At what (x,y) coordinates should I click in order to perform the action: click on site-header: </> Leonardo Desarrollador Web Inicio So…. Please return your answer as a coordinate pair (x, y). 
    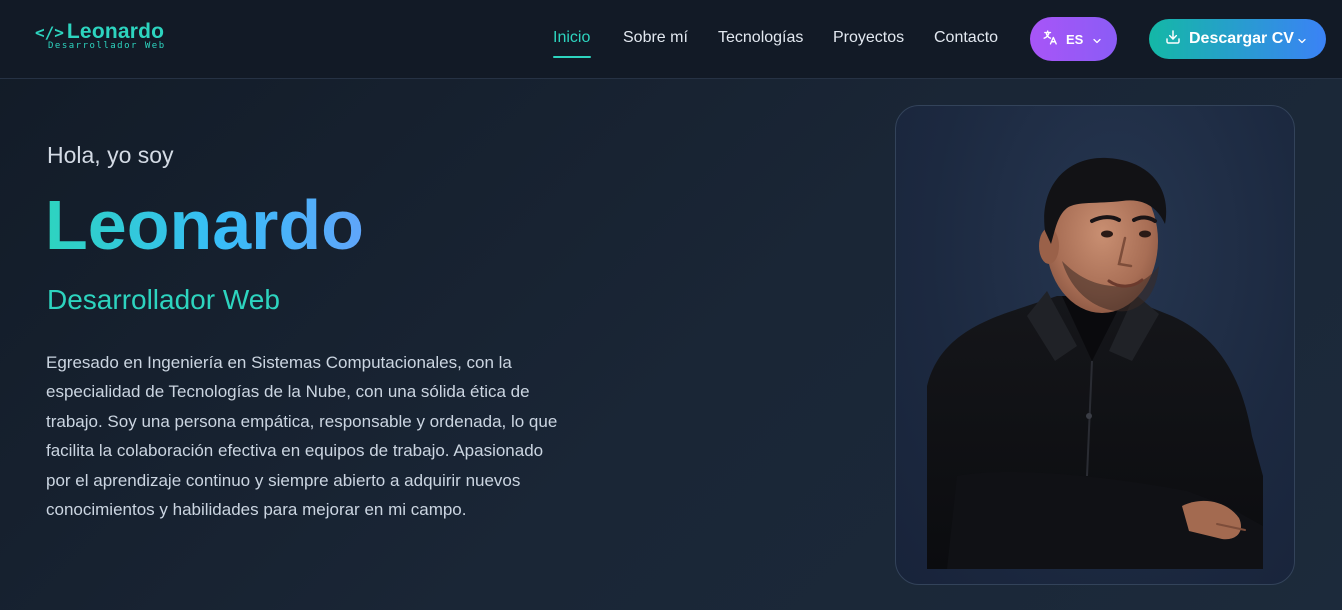
    Looking at the image, I should click on (671, 39).